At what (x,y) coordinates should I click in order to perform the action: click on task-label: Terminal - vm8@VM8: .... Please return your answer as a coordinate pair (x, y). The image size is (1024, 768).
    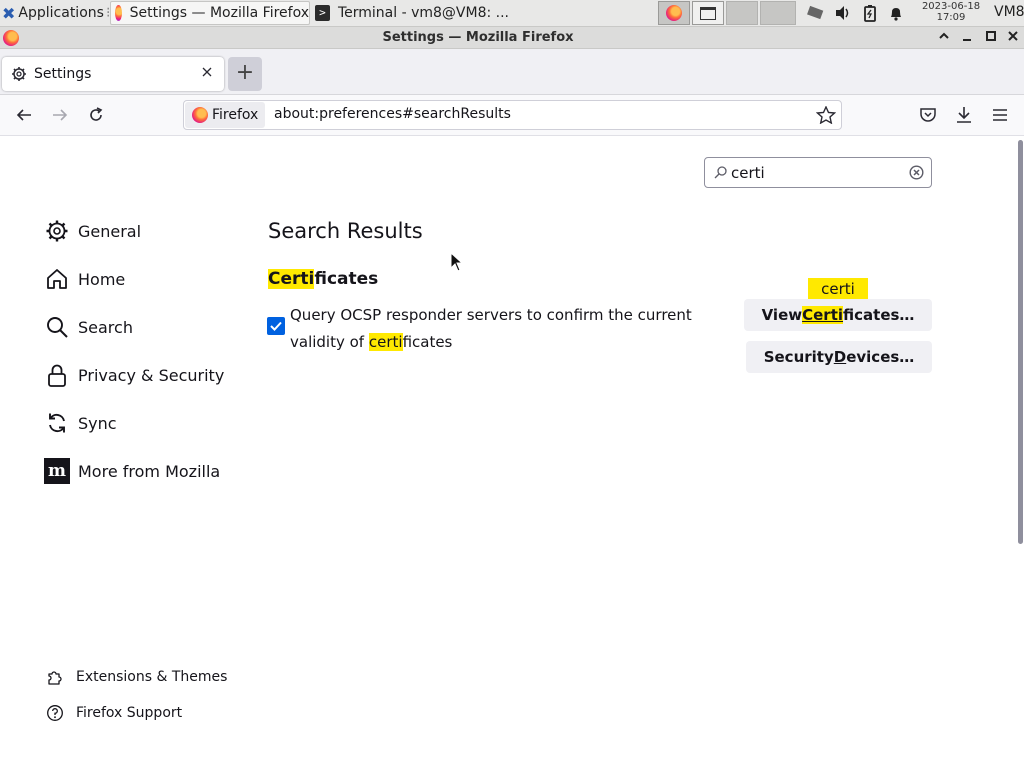
    Looking at the image, I should click on (423, 13).